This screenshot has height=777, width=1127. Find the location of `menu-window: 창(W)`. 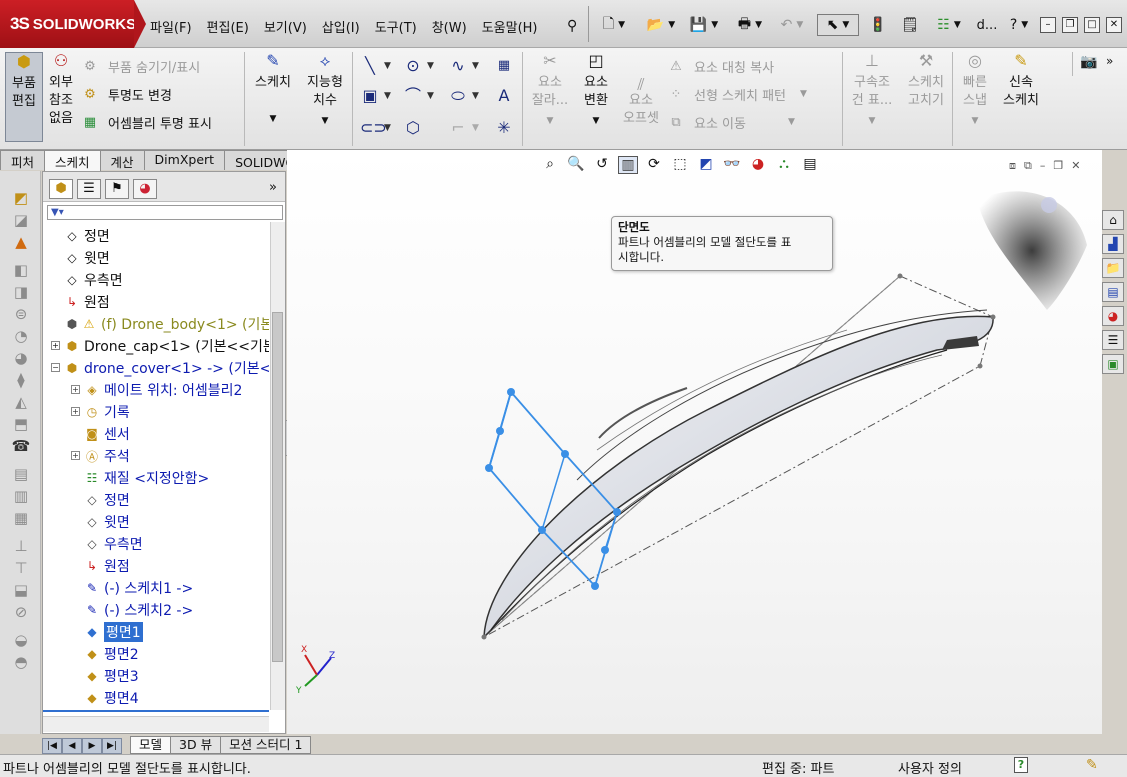

menu-window: 창(W) is located at coordinates (449, 26).